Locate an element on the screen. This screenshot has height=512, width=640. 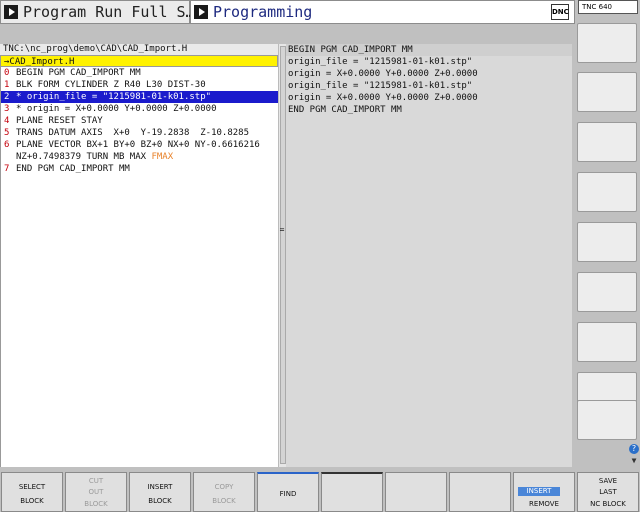
fmax-keyword: FMAX is located at coordinates (162, 157).